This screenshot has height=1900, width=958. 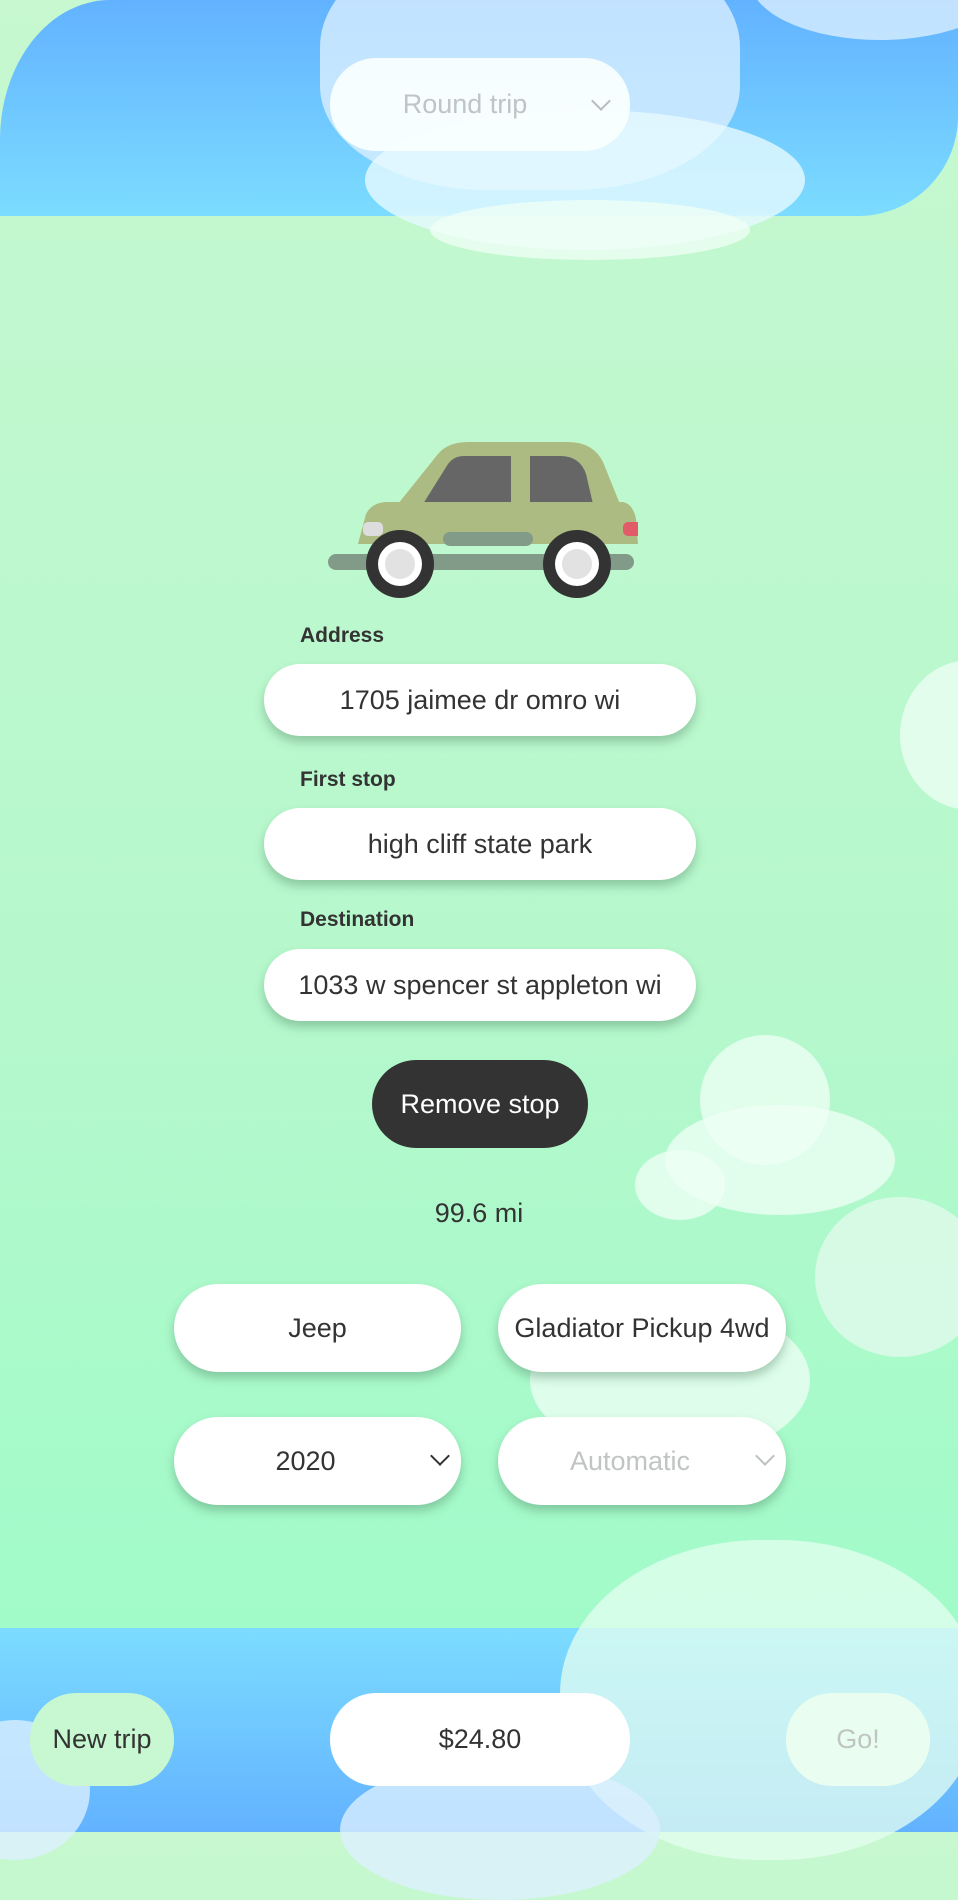 I want to click on remove-stop-label: Remove stop, so click(x=480, y=1103).